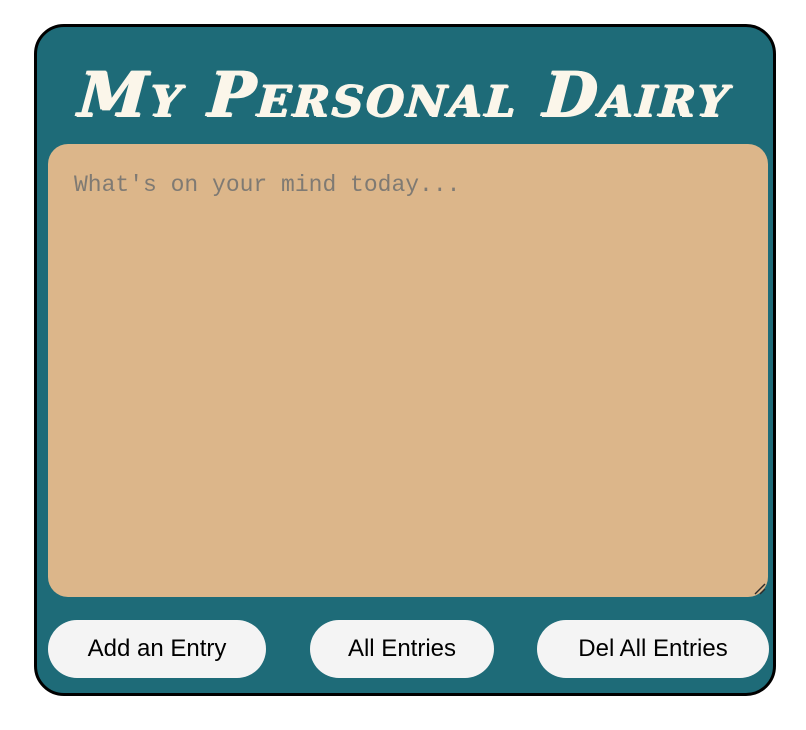 This screenshot has width=806, height=730. What do you see at coordinates (759, 588) in the screenshot?
I see `resize-grip-icon` at bounding box center [759, 588].